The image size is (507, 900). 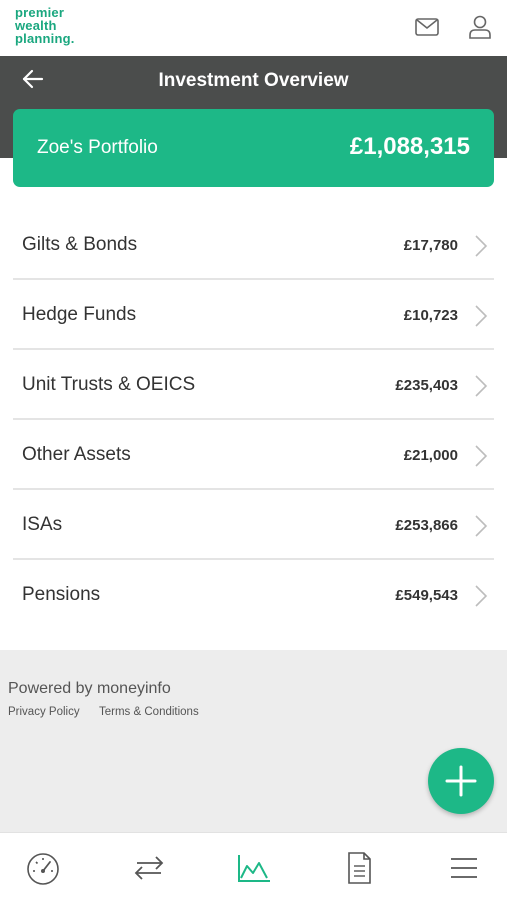 I want to click on gauge-icon, so click(x=43, y=868).